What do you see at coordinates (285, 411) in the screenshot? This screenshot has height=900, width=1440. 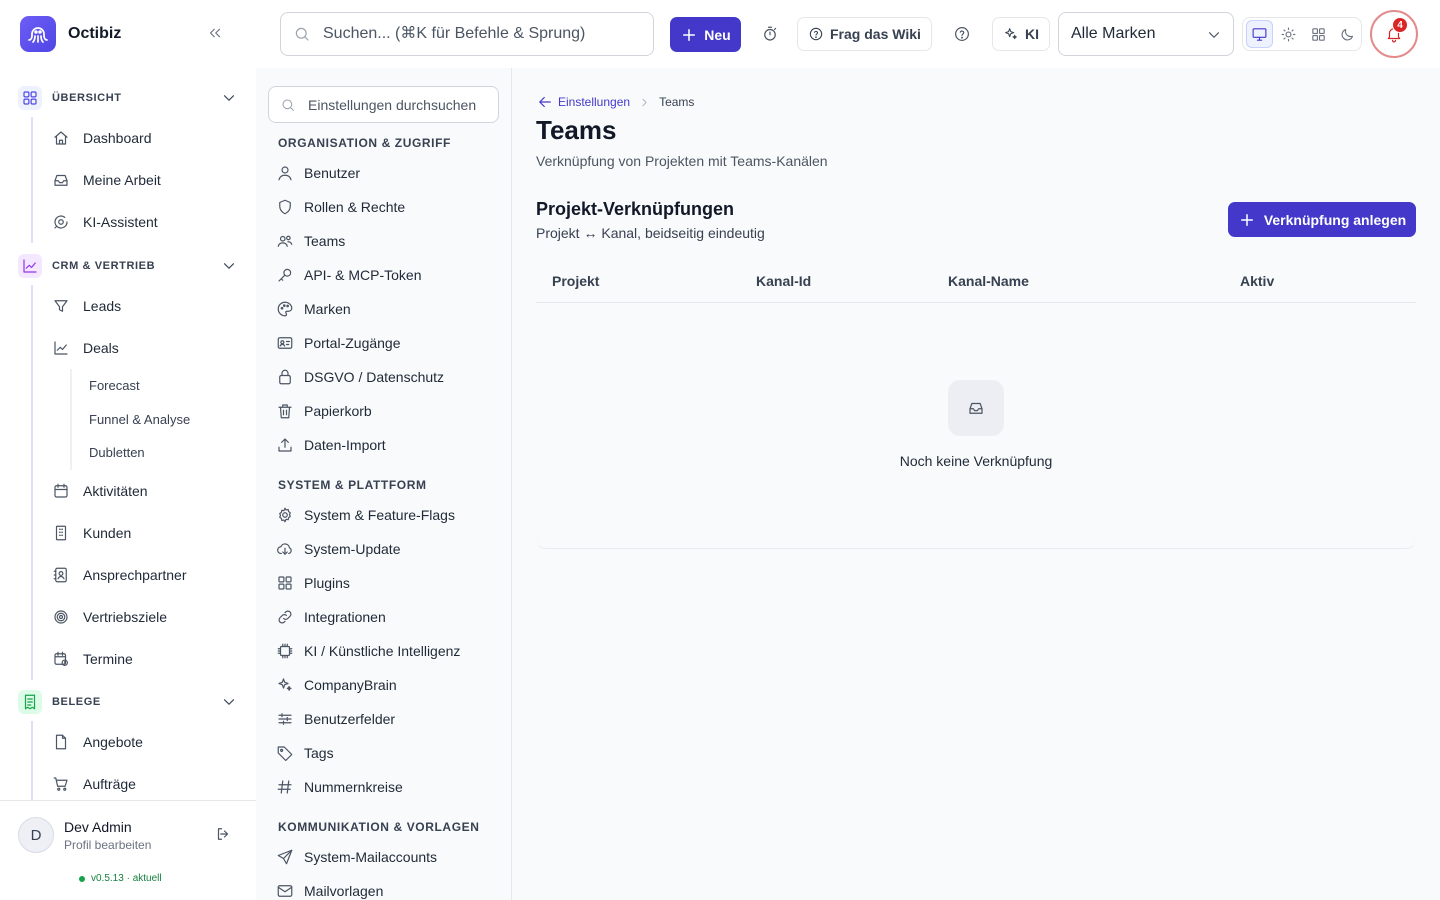 I see `trash-icon` at bounding box center [285, 411].